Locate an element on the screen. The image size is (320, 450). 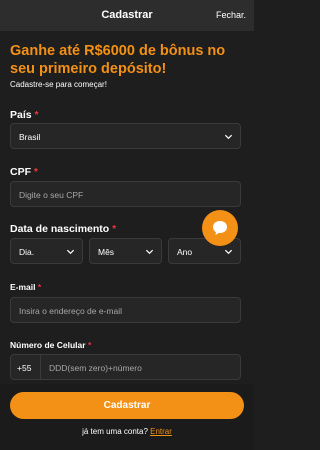
close-button: Fechar. is located at coordinates (231, 15).